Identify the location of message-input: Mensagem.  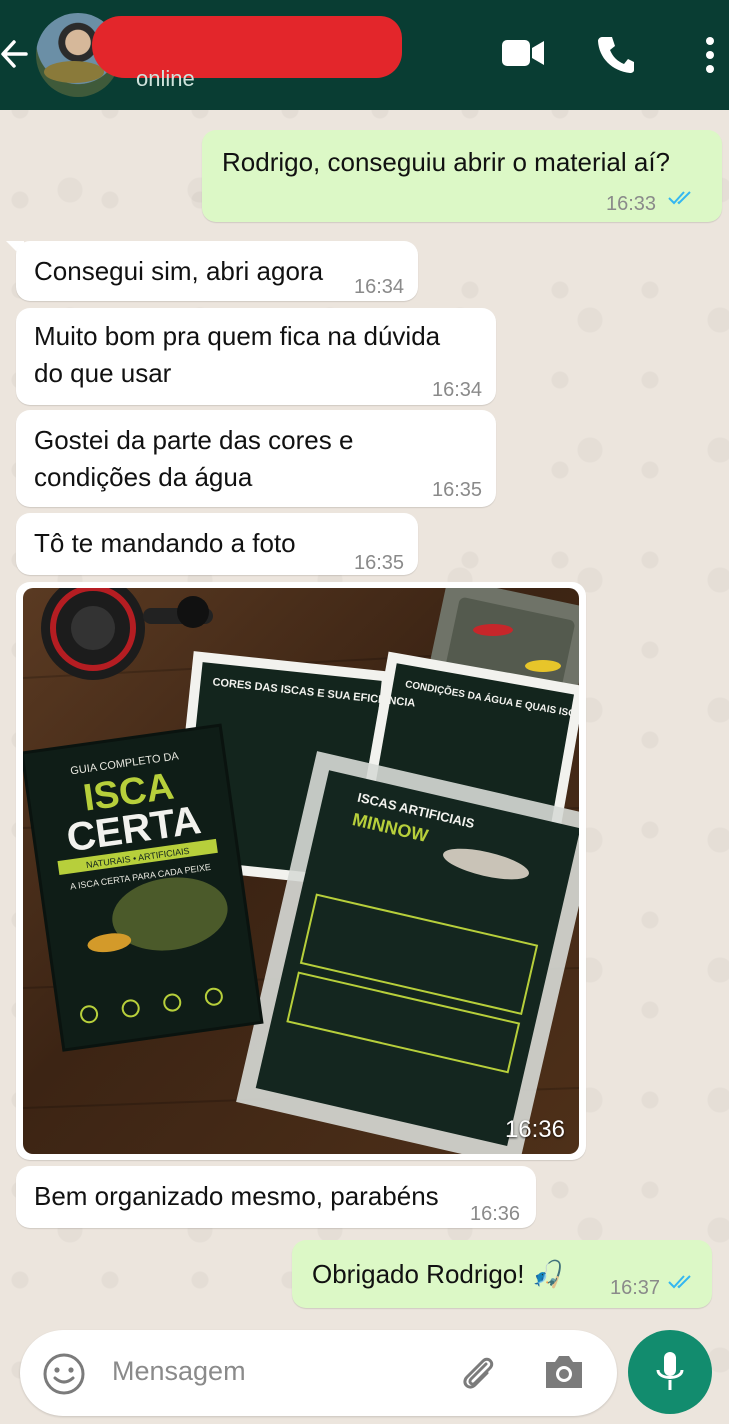
(179, 1371).